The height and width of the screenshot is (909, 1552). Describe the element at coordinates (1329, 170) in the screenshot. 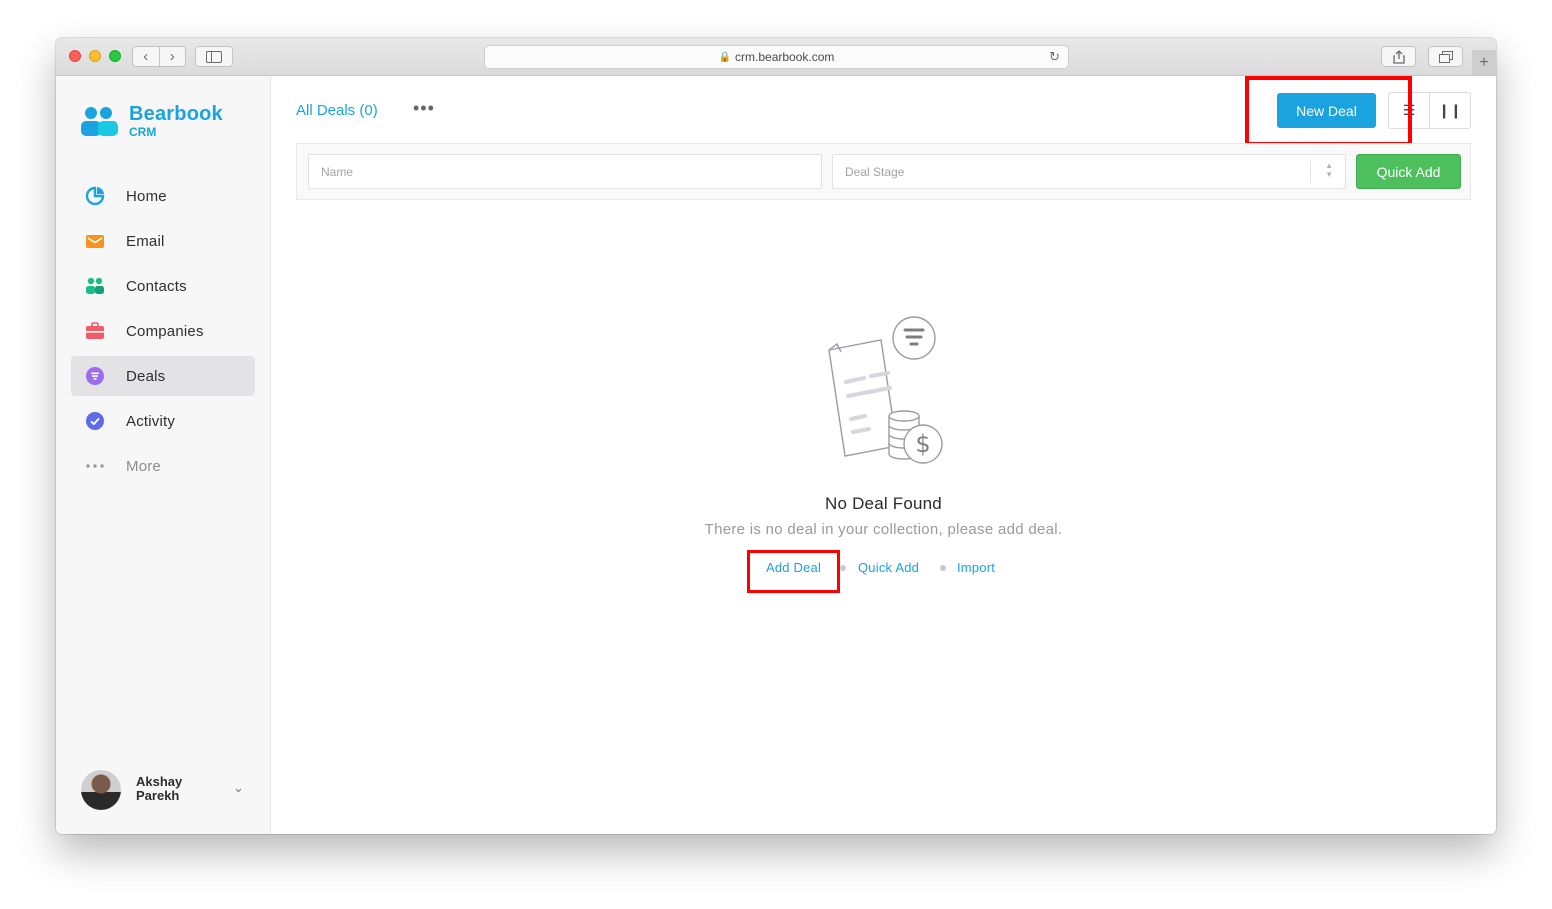

I see `select-arrows-icon: ▲ ▼` at that location.